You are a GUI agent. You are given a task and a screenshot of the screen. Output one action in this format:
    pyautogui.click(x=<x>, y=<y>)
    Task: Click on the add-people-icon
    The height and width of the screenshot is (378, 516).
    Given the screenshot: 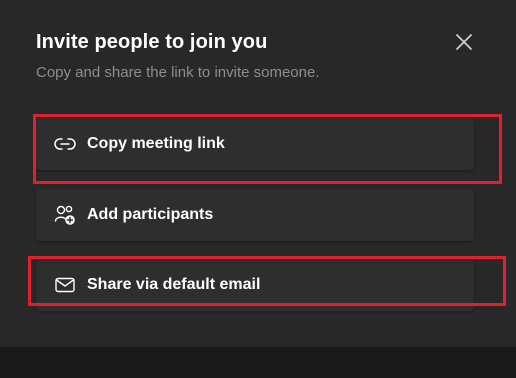 What is the action you would take?
    pyautogui.click(x=65, y=215)
    